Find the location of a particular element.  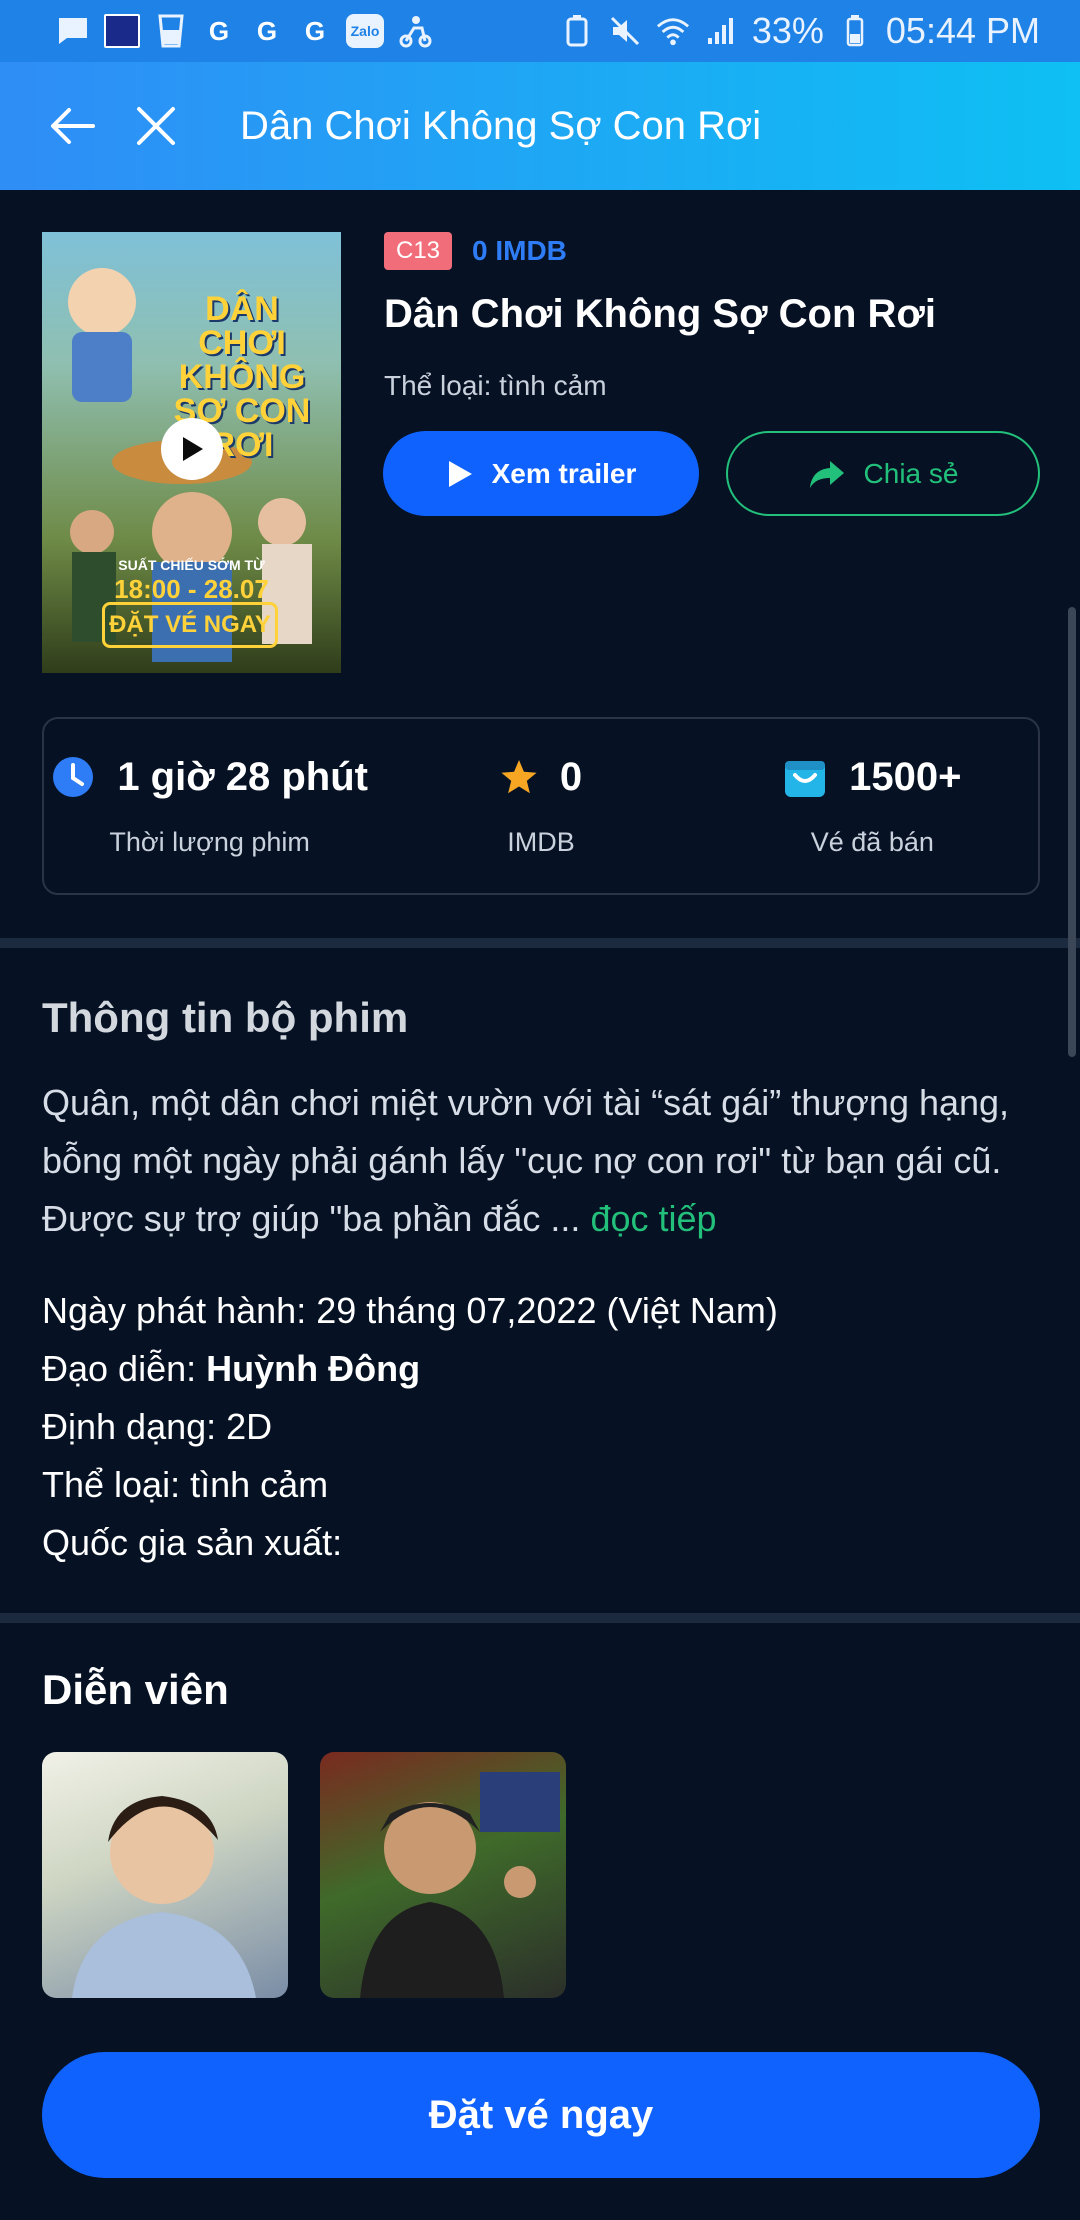

stat-imdb-label: IMDB is located at coordinates (541, 842).